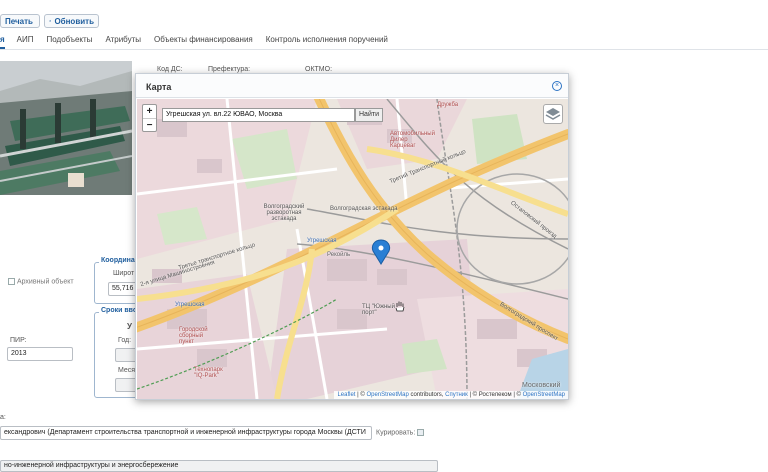 The height and width of the screenshot is (472, 768). What do you see at coordinates (119, 310) in the screenshot?
I see `terms-legend: Сроки вво` at bounding box center [119, 310].